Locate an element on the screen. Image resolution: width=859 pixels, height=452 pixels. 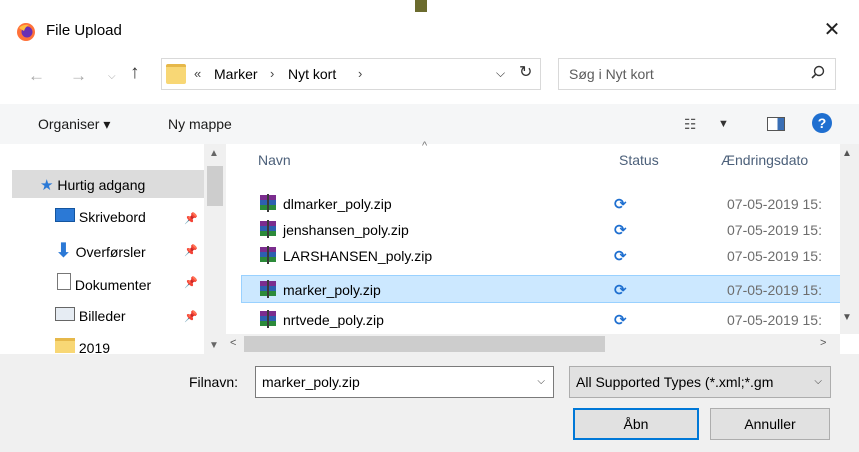
taskbar-notch is located at coordinates (421, 6).